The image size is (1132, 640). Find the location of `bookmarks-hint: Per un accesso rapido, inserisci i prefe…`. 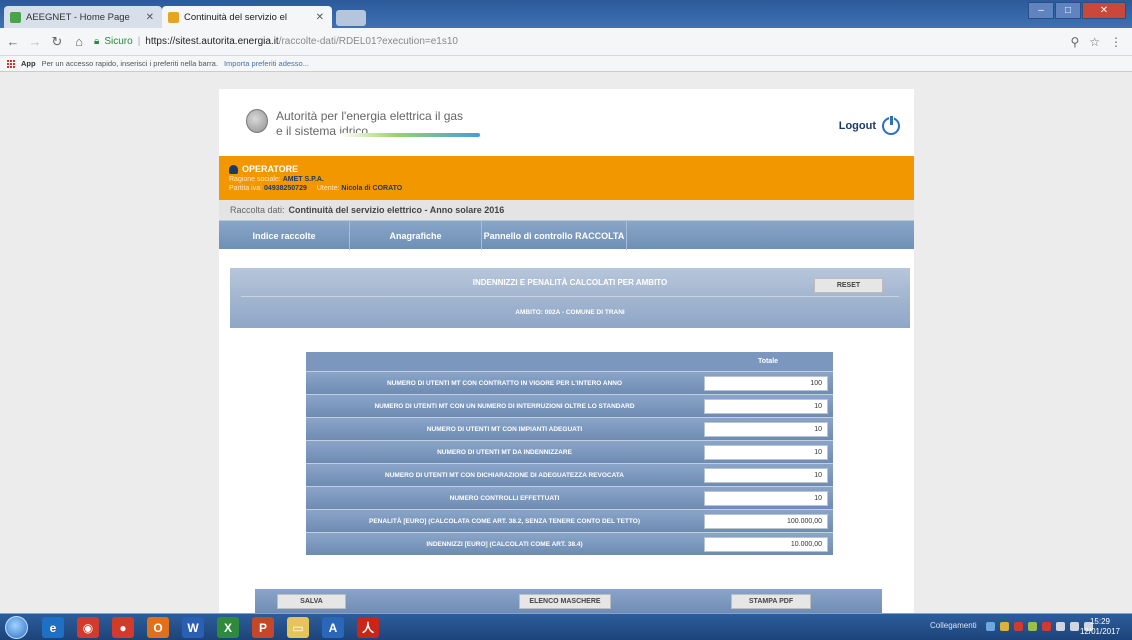

bookmarks-hint: Per un accesso rapido, inserisci i prefe… is located at coordinates (129, 63).